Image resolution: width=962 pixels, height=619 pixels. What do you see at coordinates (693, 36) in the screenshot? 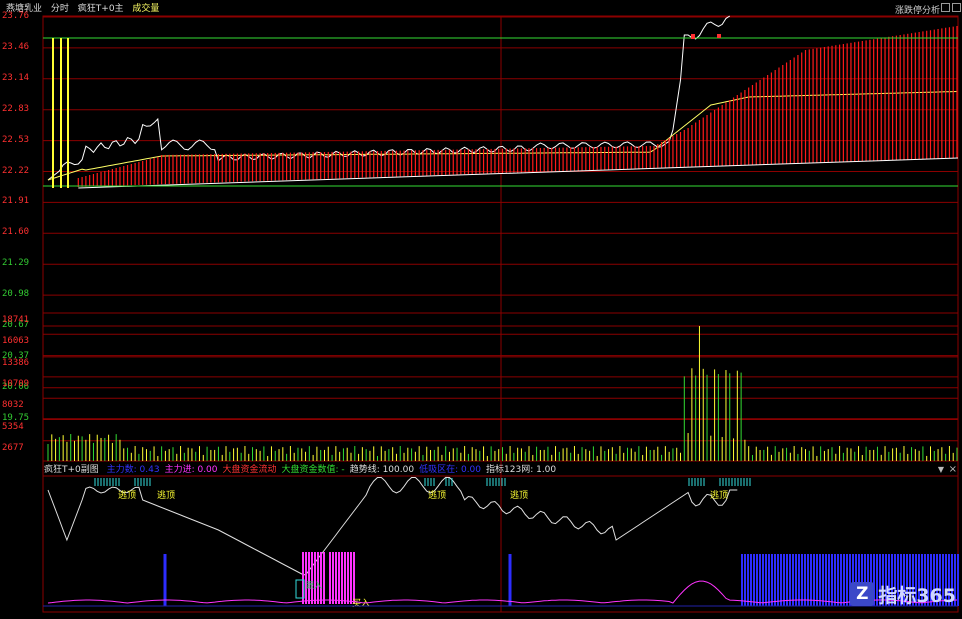
I see `buy-marker-icon` at bounding box center [693, 36].